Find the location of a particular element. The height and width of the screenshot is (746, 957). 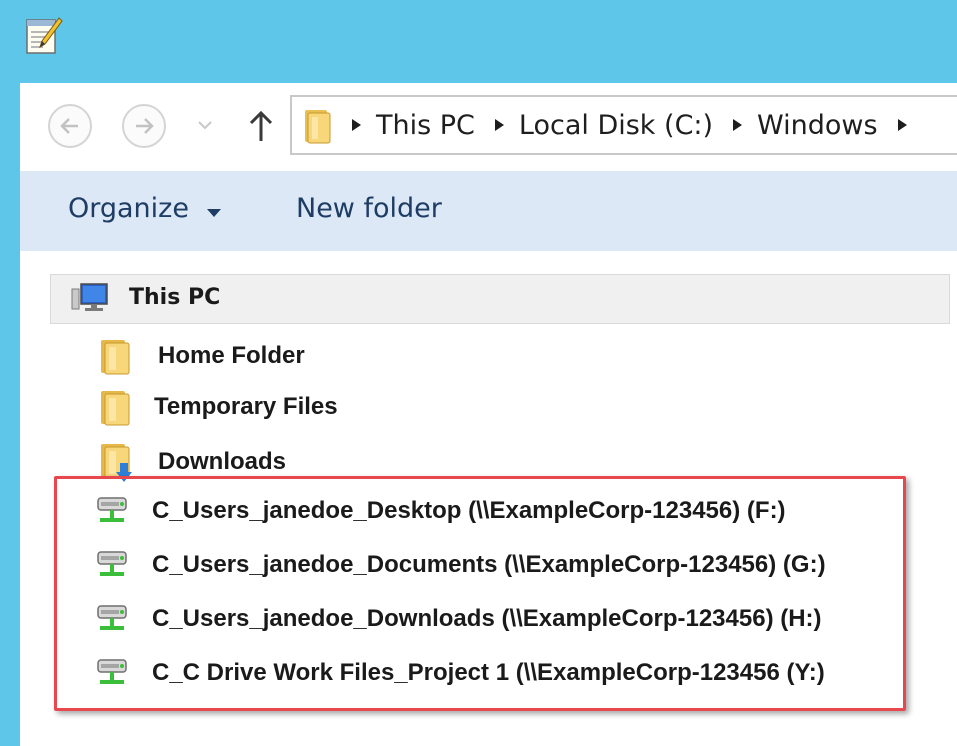

tree-item-label: Home Folder is located at coordinates (231, 355).